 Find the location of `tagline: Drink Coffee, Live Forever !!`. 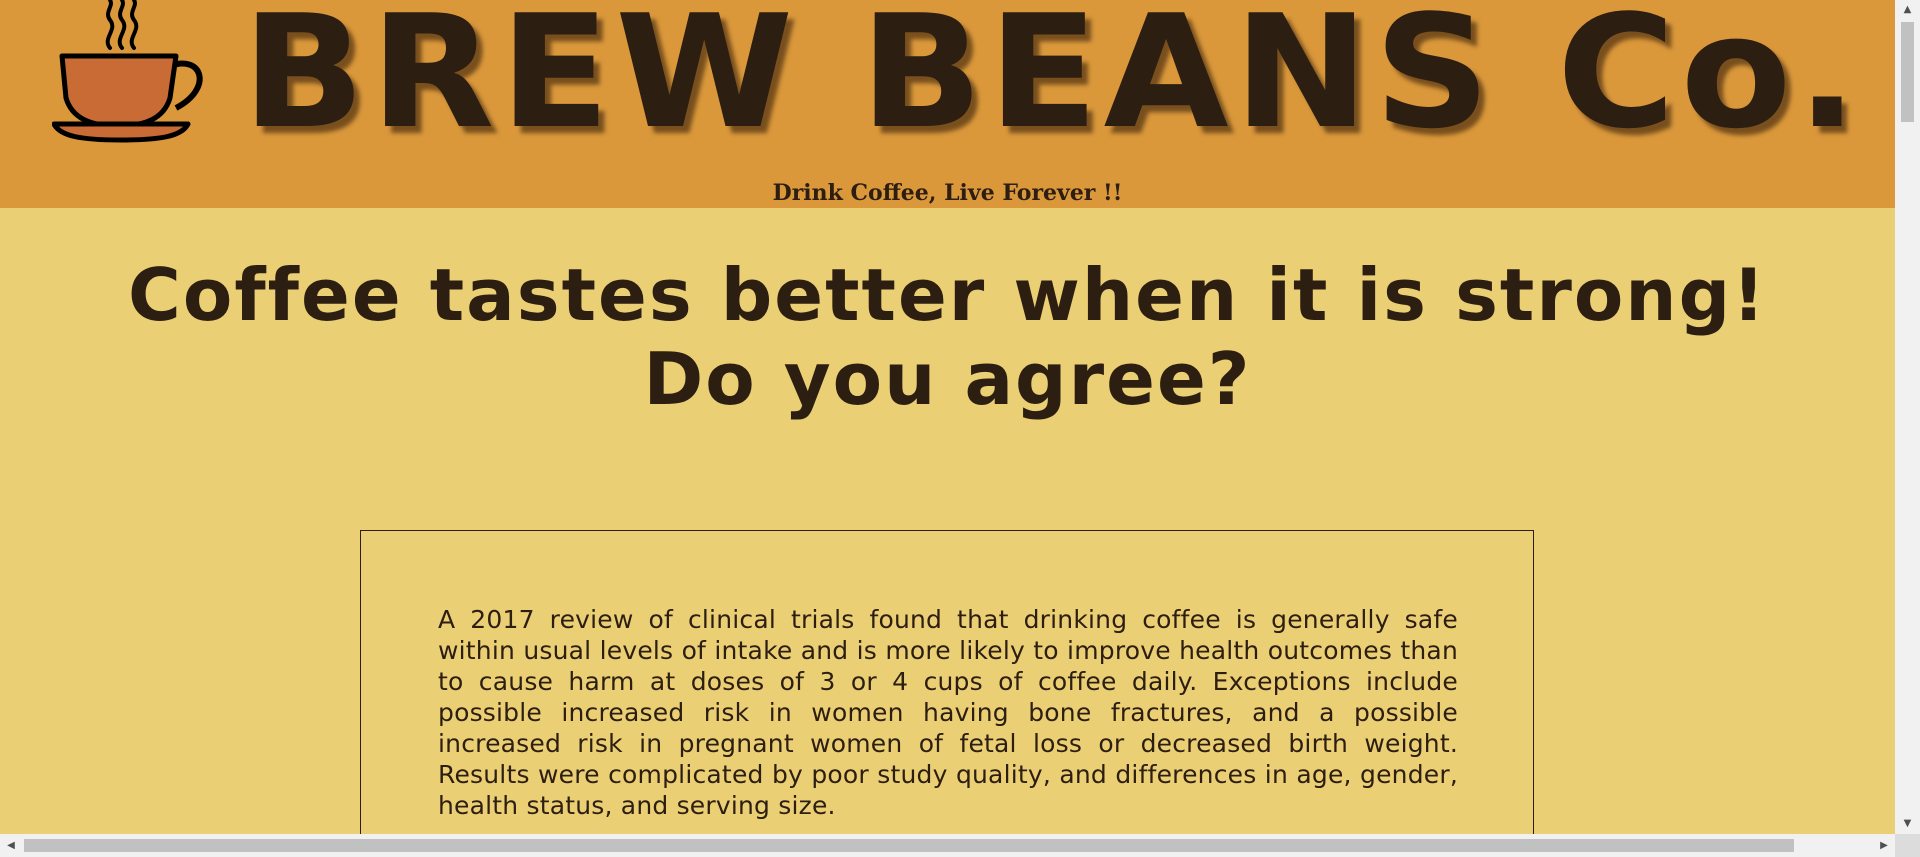

tagline: Drink Coffee, Live Forever !! is located at coordinates (947, 193).